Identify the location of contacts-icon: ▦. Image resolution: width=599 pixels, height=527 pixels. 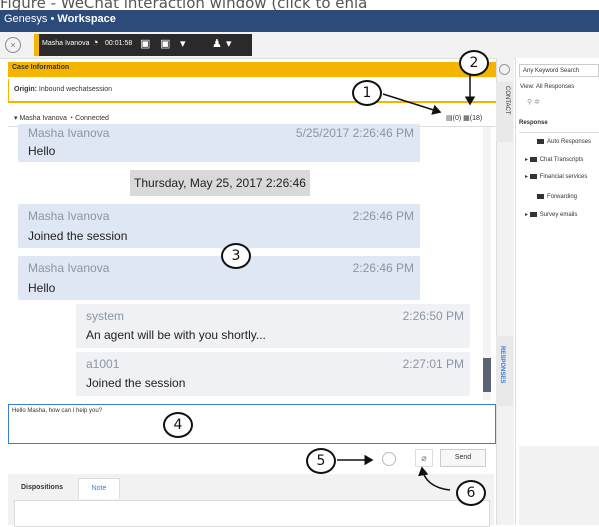
(466, 118).